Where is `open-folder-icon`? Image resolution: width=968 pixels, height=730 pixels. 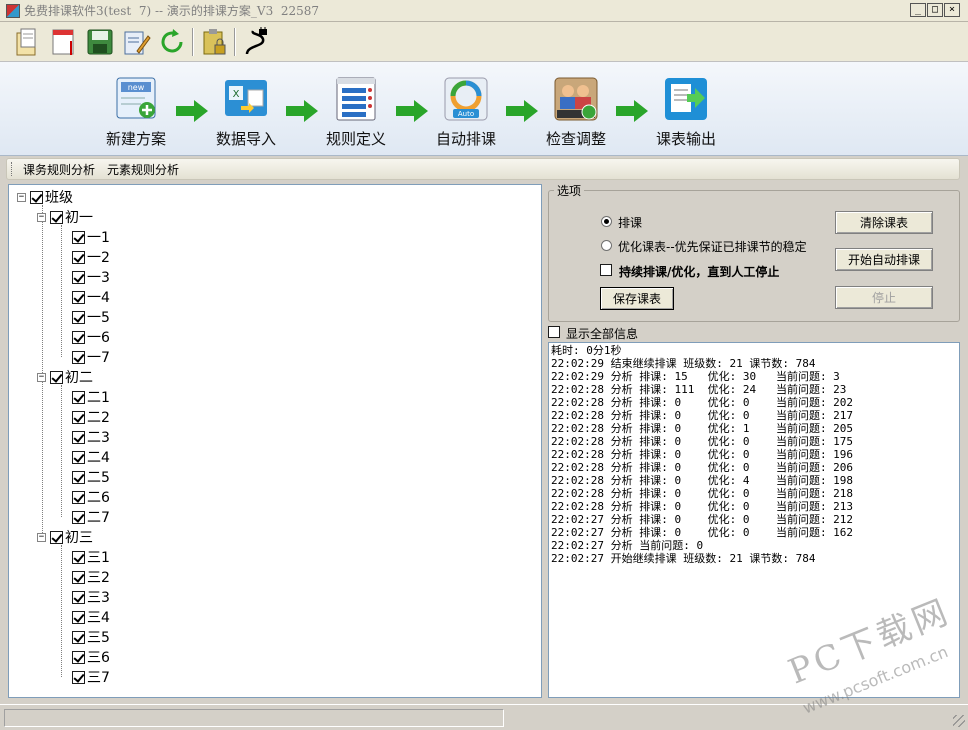
open-folder-icon is located at coordinates (28, 42).